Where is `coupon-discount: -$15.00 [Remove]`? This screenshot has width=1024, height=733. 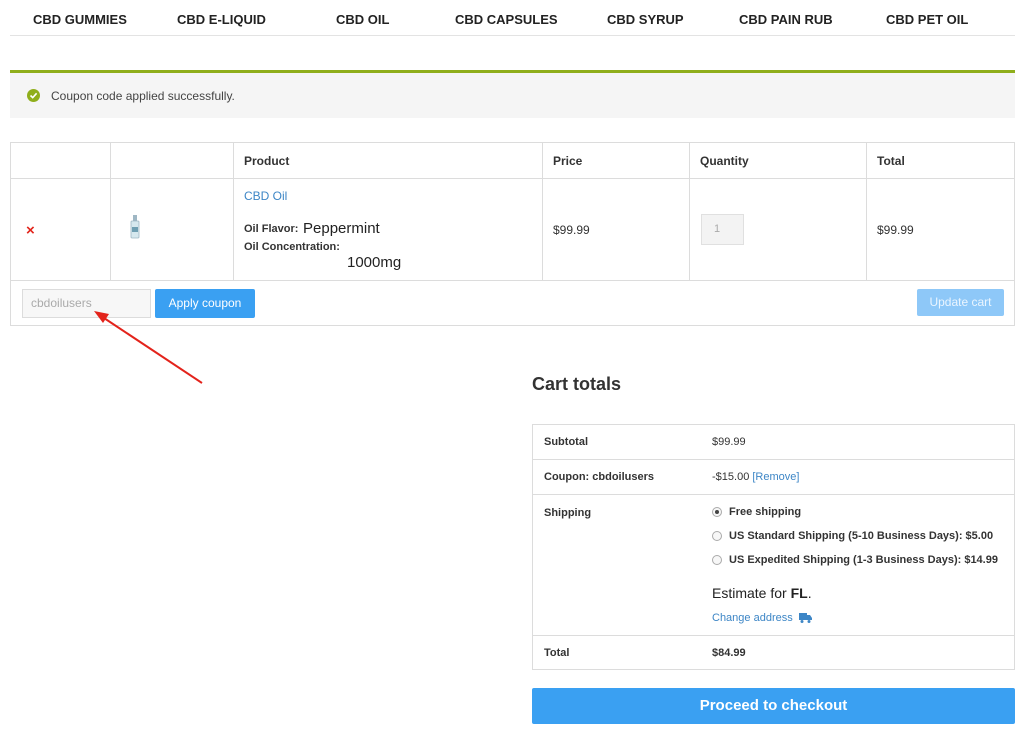
coupon-discount: -$15.00 [Remove] is located at coordinates (755, 477).